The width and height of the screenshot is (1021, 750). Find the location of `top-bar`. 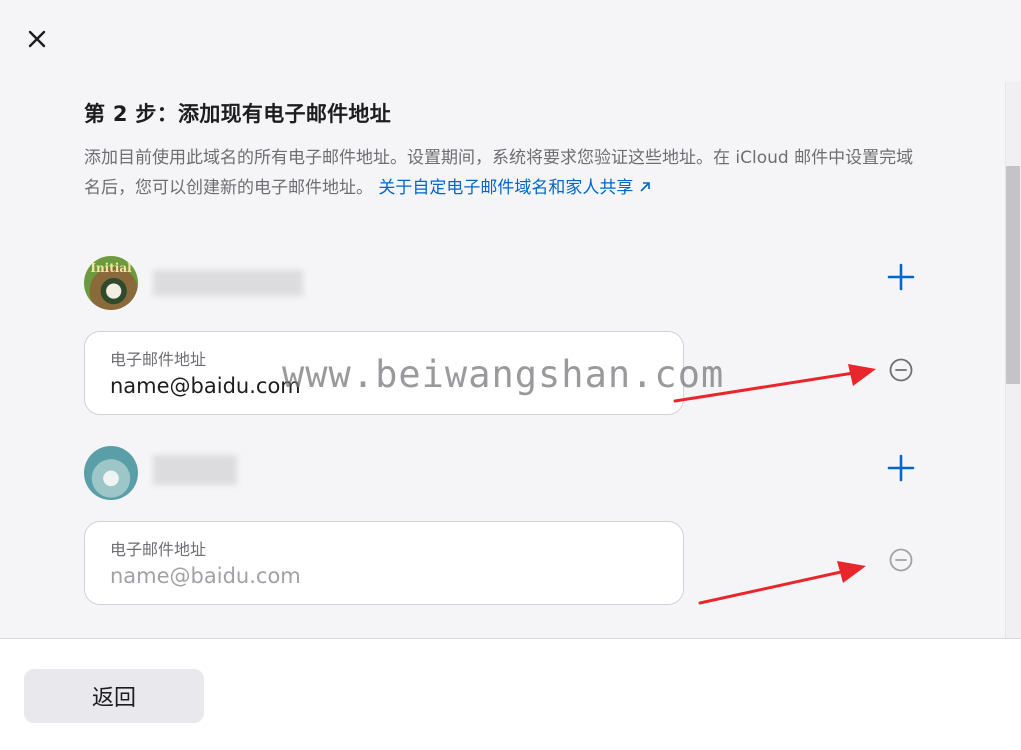

top-bar is located at coordinates (510, 41).